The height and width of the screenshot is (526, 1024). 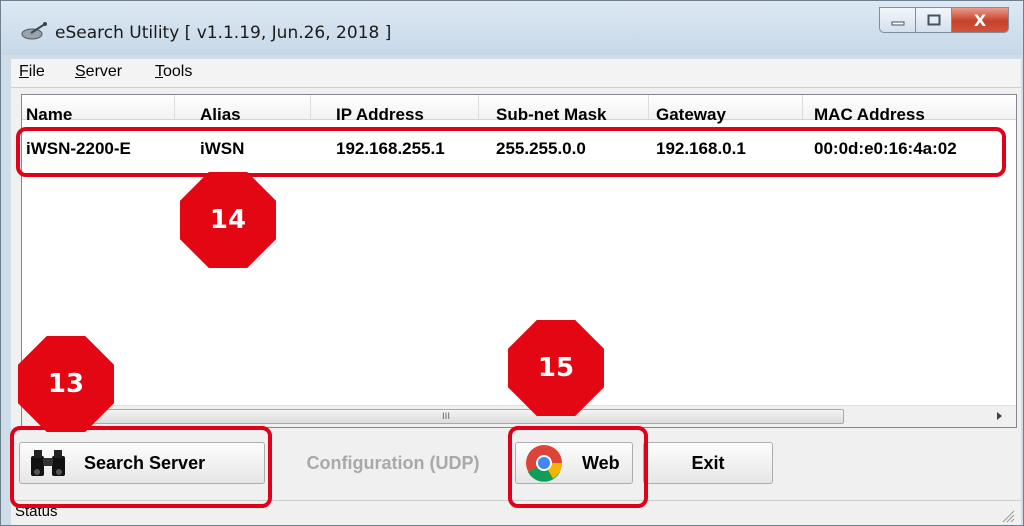 I want to click on maximize-button, so click(x=933, y=20).